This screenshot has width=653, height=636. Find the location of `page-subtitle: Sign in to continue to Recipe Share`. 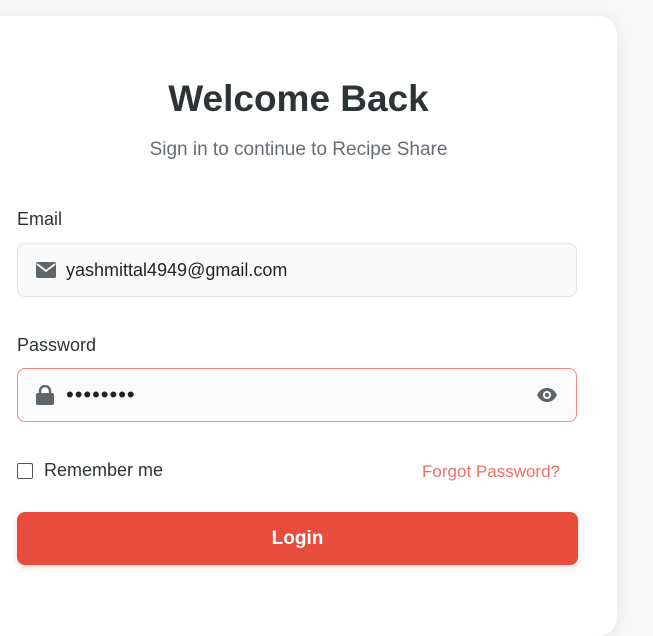

page-subtitle: Sign in to continue to Recipe Share is located at coordinates (298, 149).